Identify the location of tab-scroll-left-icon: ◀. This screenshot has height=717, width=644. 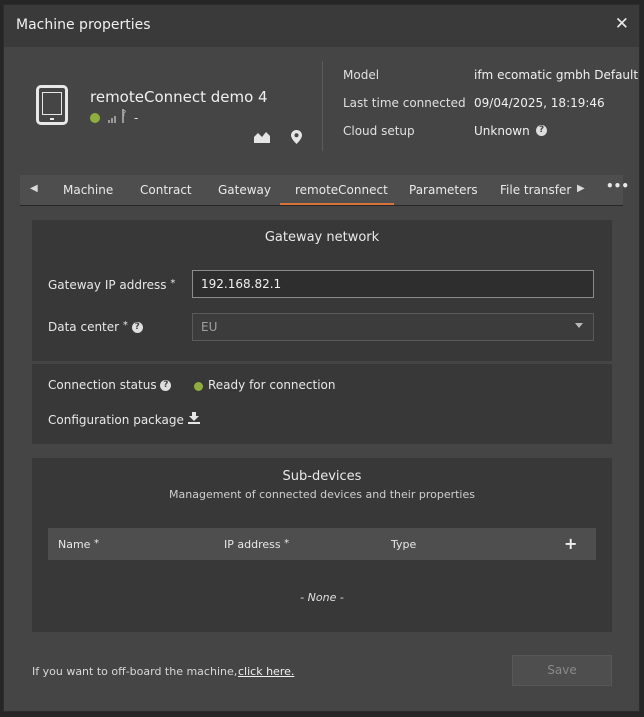
(34, 188).